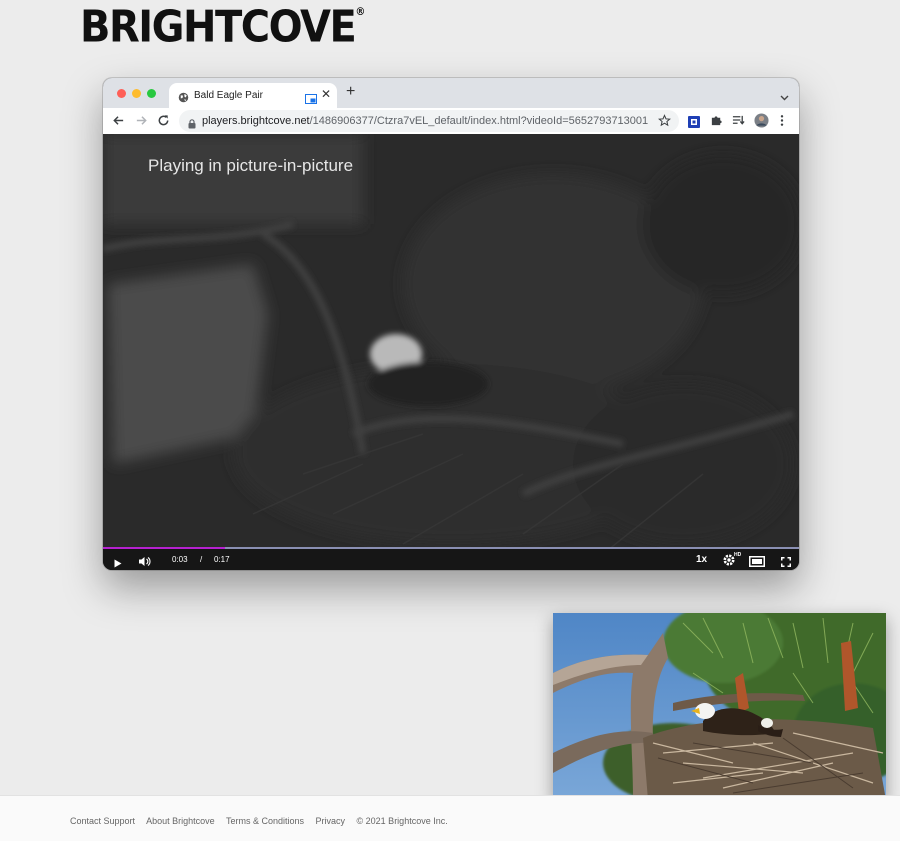 Image resolution: width=900 pixels, height=841 pixels. Describe the element at coordinates (183, 99) in the screenshot. I see `globe-icon` at that location.